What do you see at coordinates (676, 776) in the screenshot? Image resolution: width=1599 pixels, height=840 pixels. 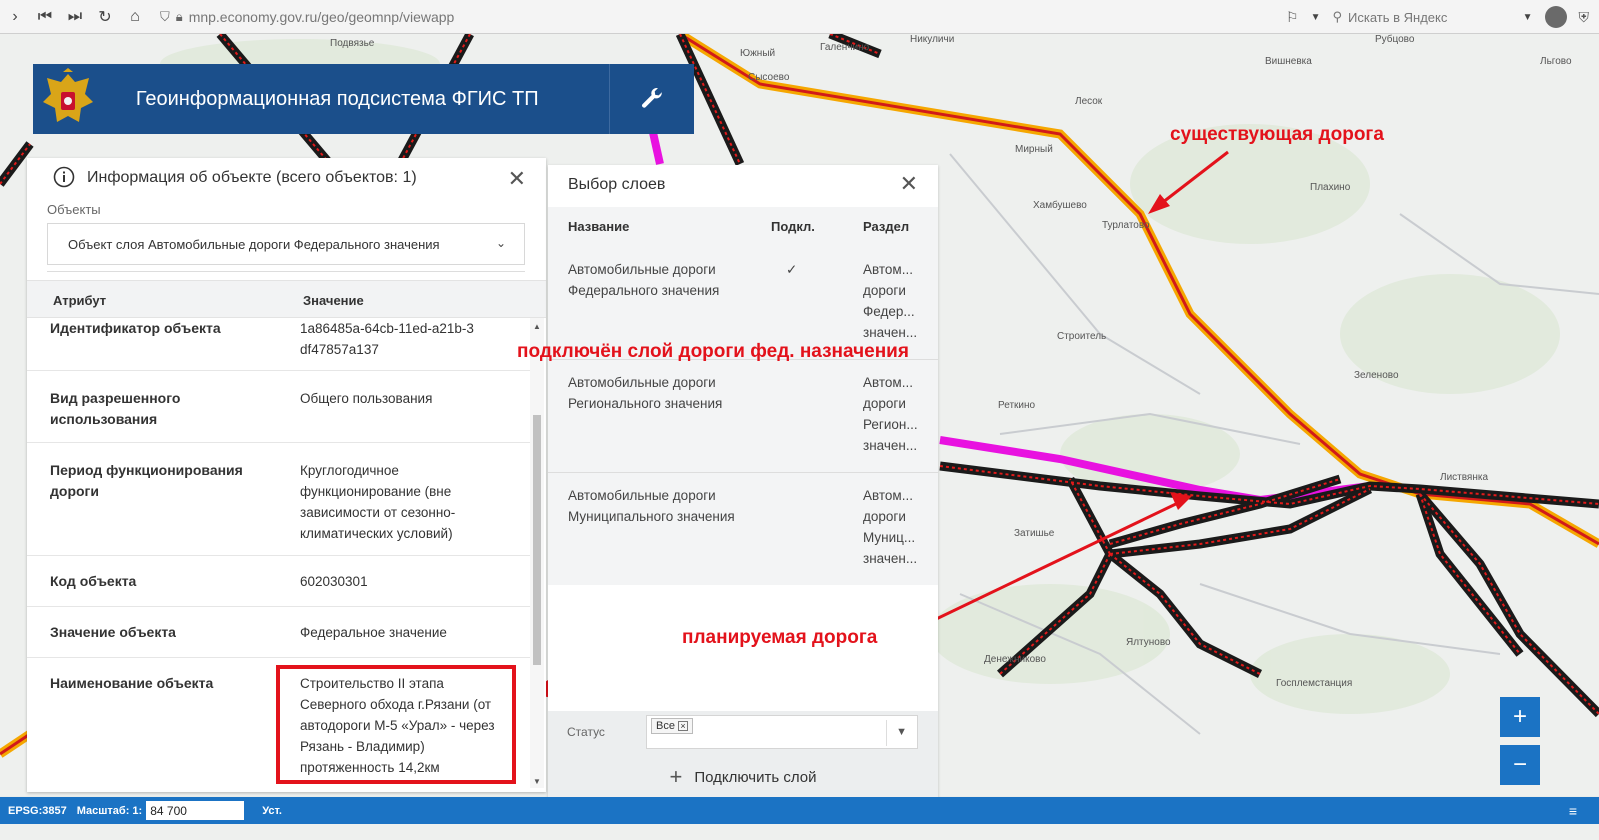 I see `plus-icon: +` at bounding box center [676, 776].